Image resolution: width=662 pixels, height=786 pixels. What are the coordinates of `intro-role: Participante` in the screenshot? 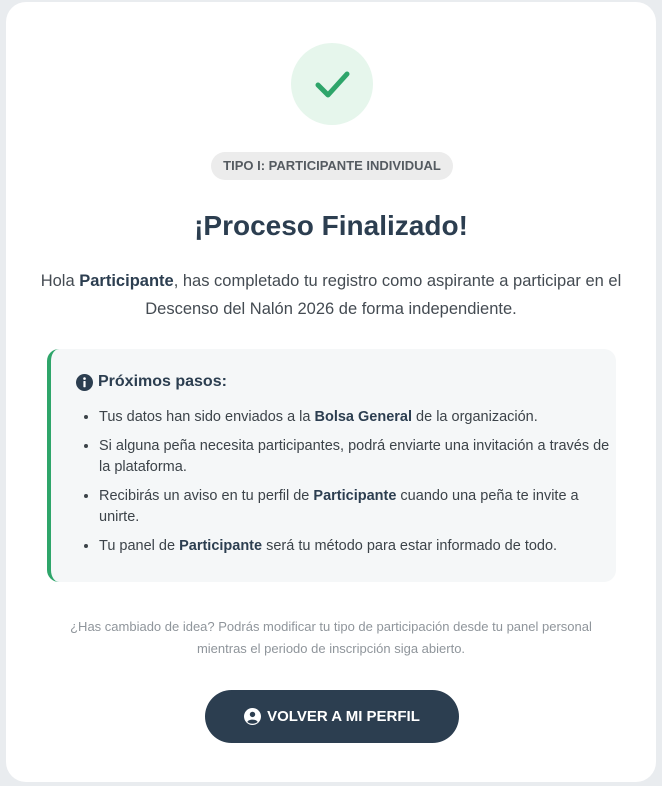 It's located at (126, 281).